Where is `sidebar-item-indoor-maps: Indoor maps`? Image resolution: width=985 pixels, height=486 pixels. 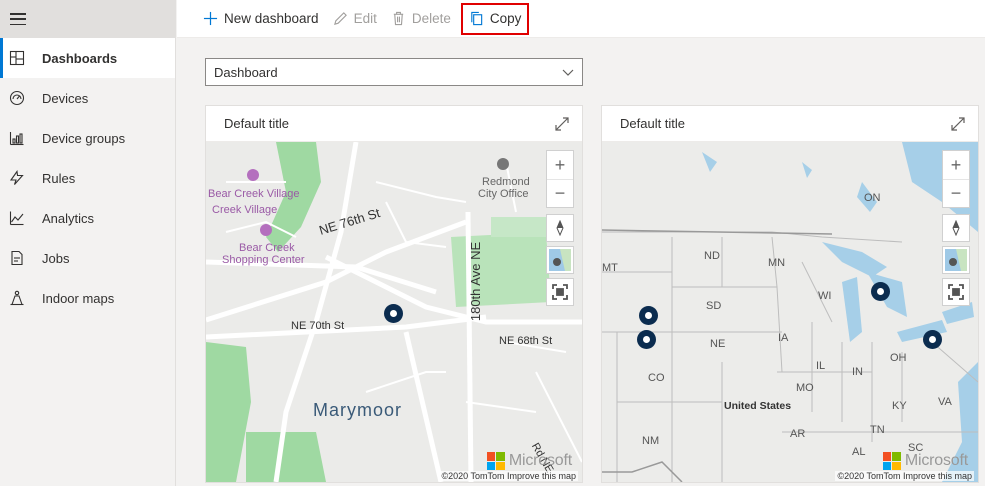 sidebar-item-indoor-maps: Indoor maps is located at coordinates (87, 298).